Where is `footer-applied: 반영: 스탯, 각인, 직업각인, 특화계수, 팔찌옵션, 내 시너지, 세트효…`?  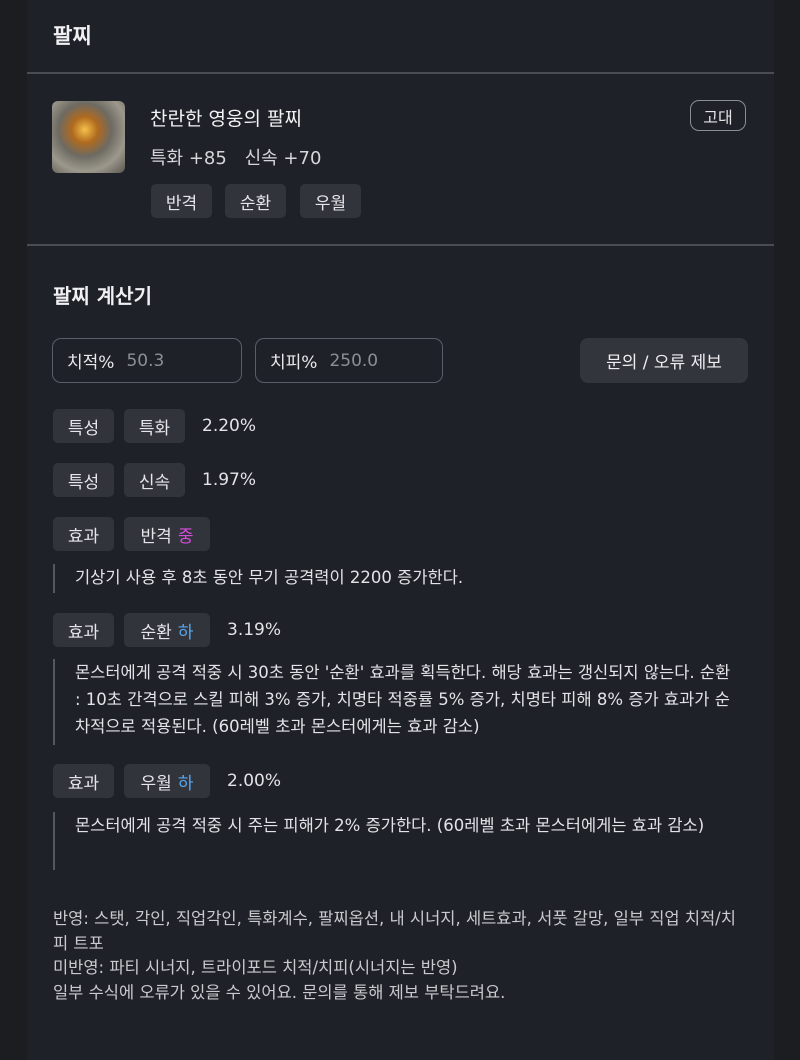 footer-applied: 반영: 스탯, 각인, 직업각인, 특화계수, 팔찌옵션, 내 시너지, 세트효… is located at coordinates (394, 931).